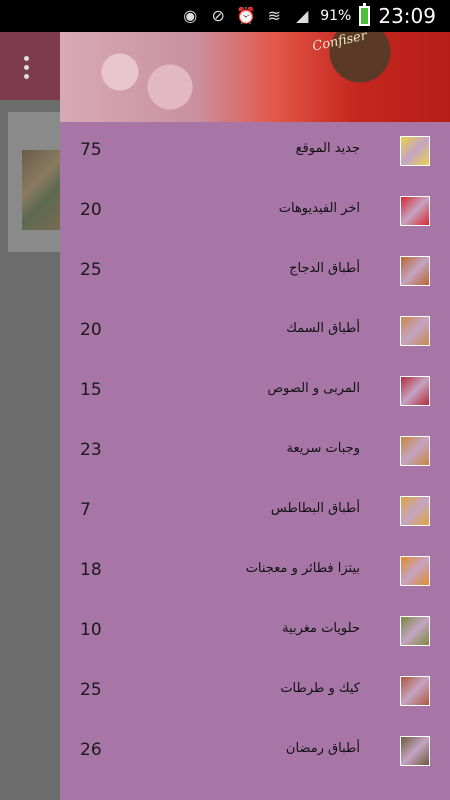  I want to click on item-label: أطباق السمك, so click(323, 328).